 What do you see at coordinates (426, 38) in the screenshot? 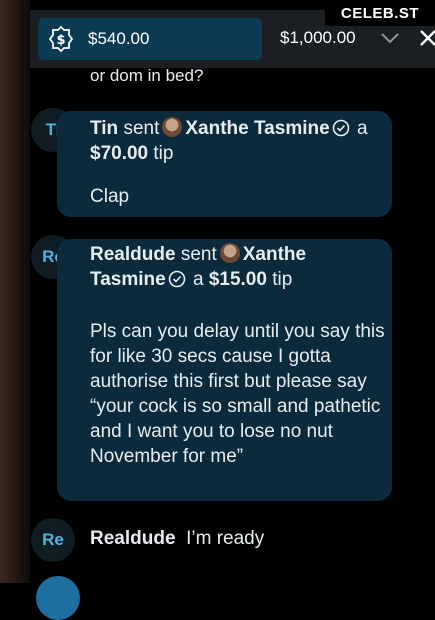
I see `close-icon` at bounding box center [426, 38].